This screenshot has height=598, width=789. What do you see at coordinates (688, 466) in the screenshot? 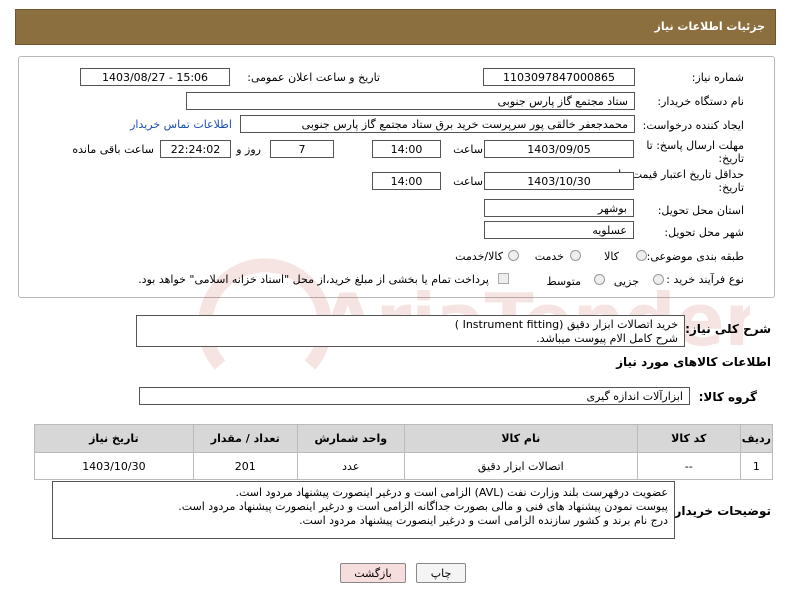
I see `cell-goods-code: --` at bounding box center [688, 466].